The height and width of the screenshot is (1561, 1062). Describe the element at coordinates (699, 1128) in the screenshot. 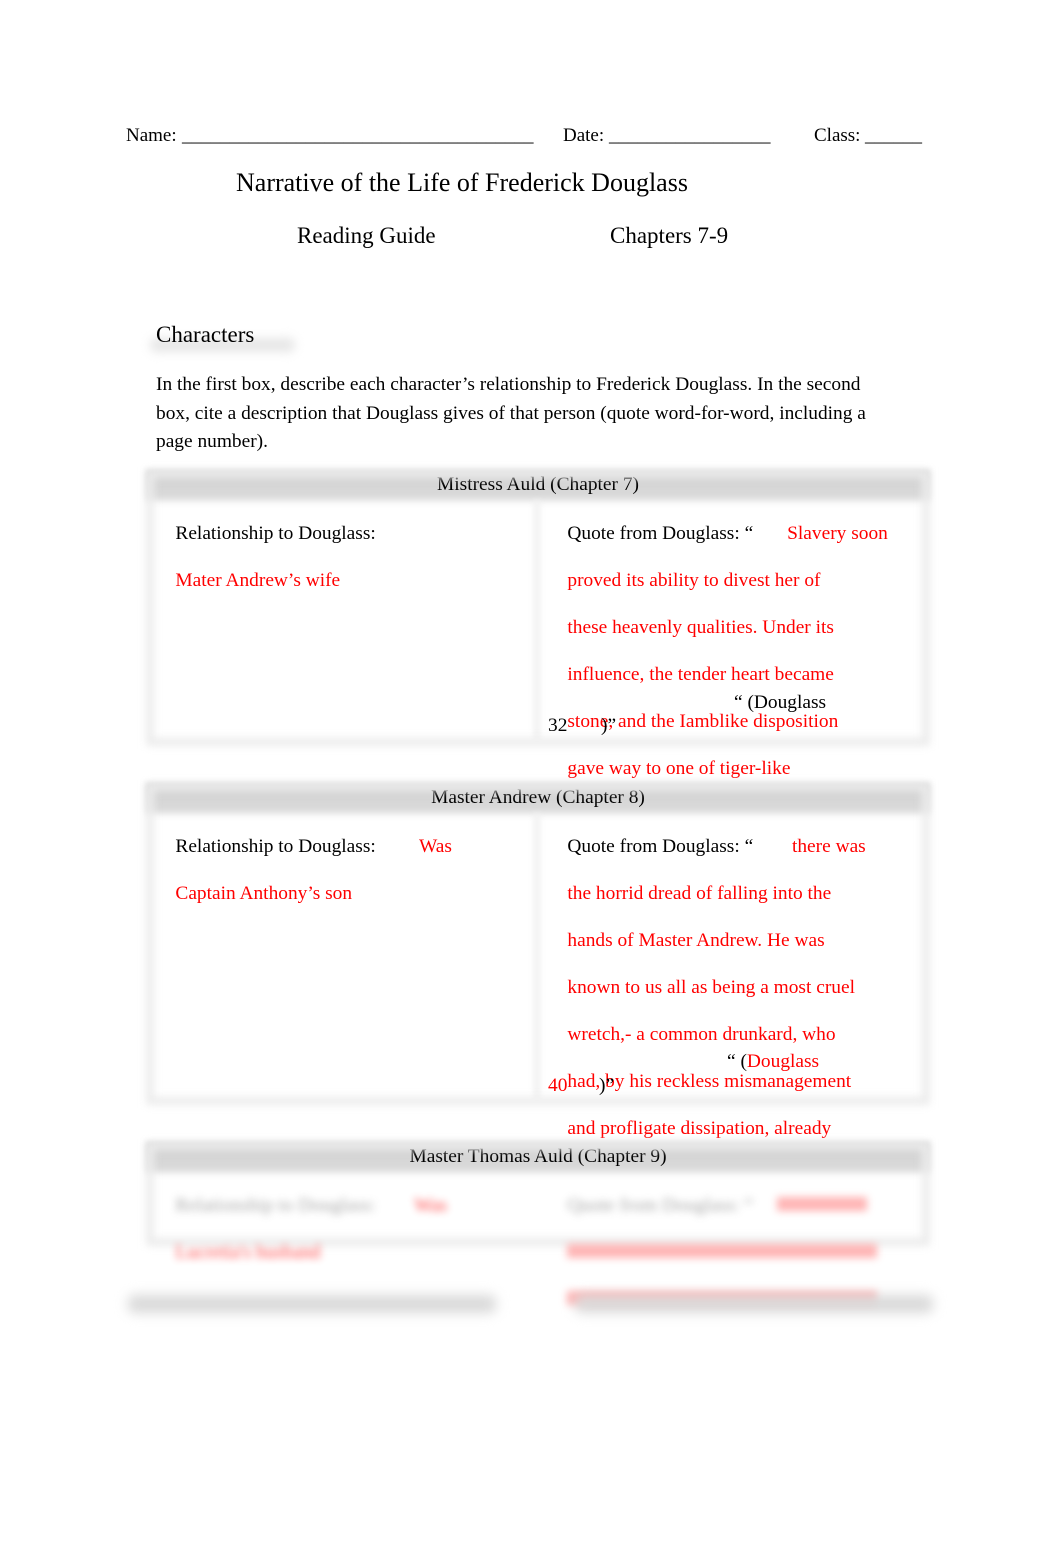

I see `quote-line: and profligate dissipation, already` at that location.